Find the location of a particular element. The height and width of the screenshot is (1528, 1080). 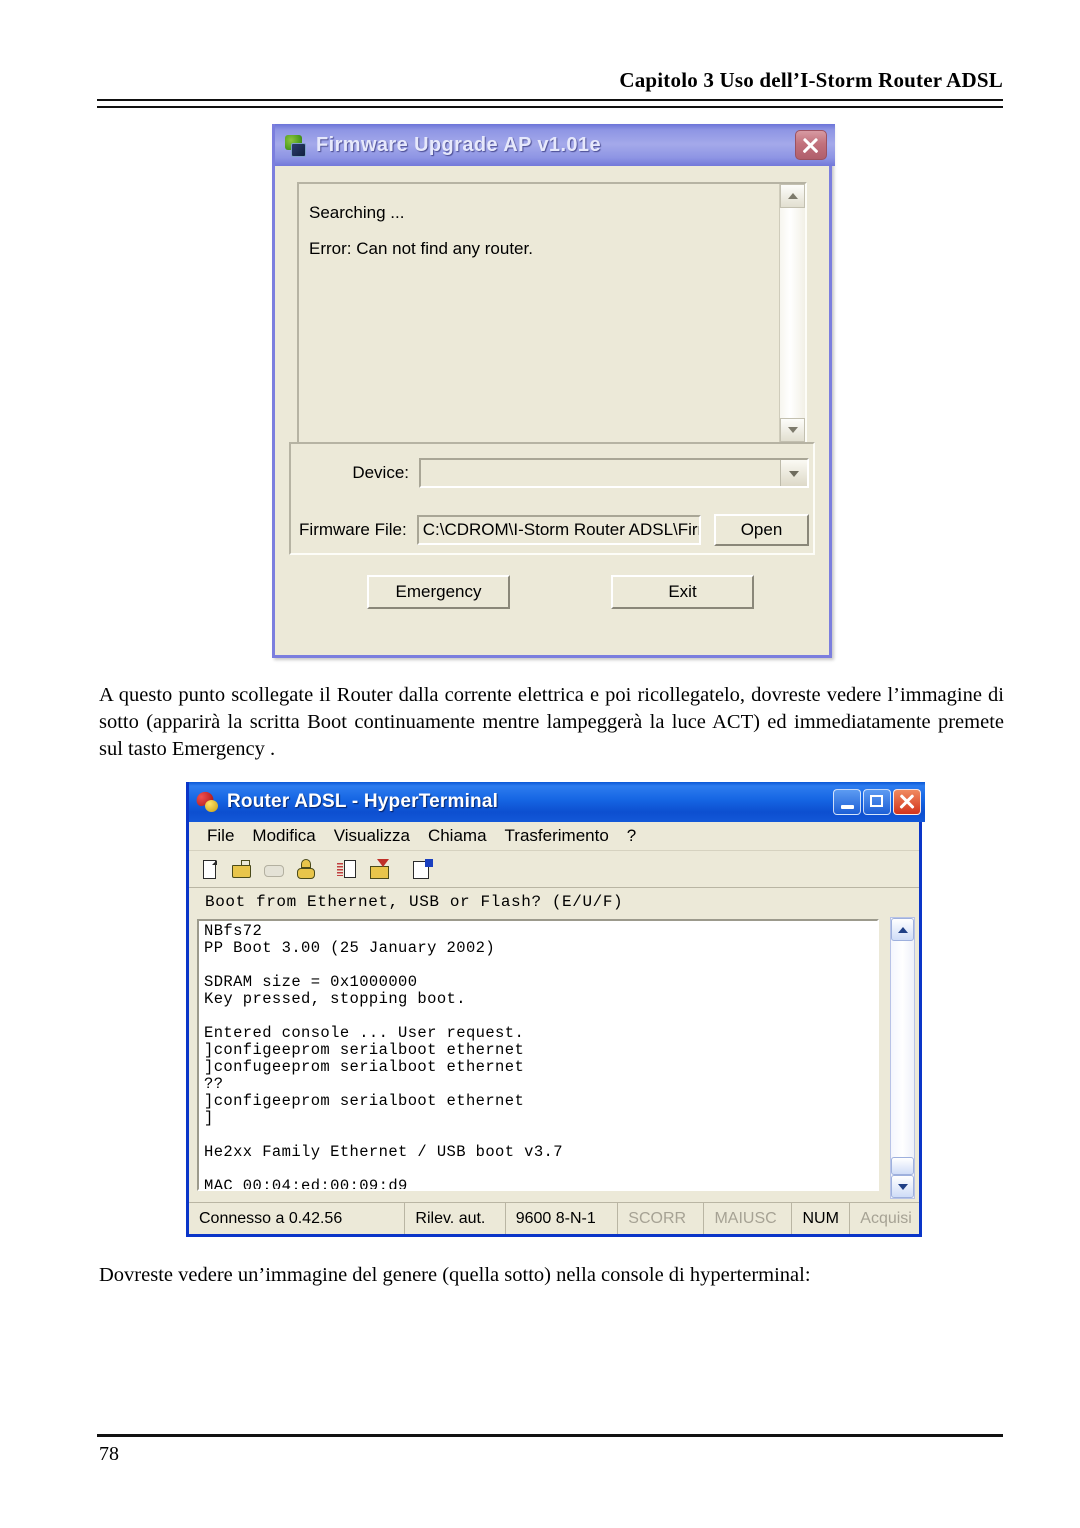

firmware-file-label: Firmware File: is located at coordinates (353, 529).